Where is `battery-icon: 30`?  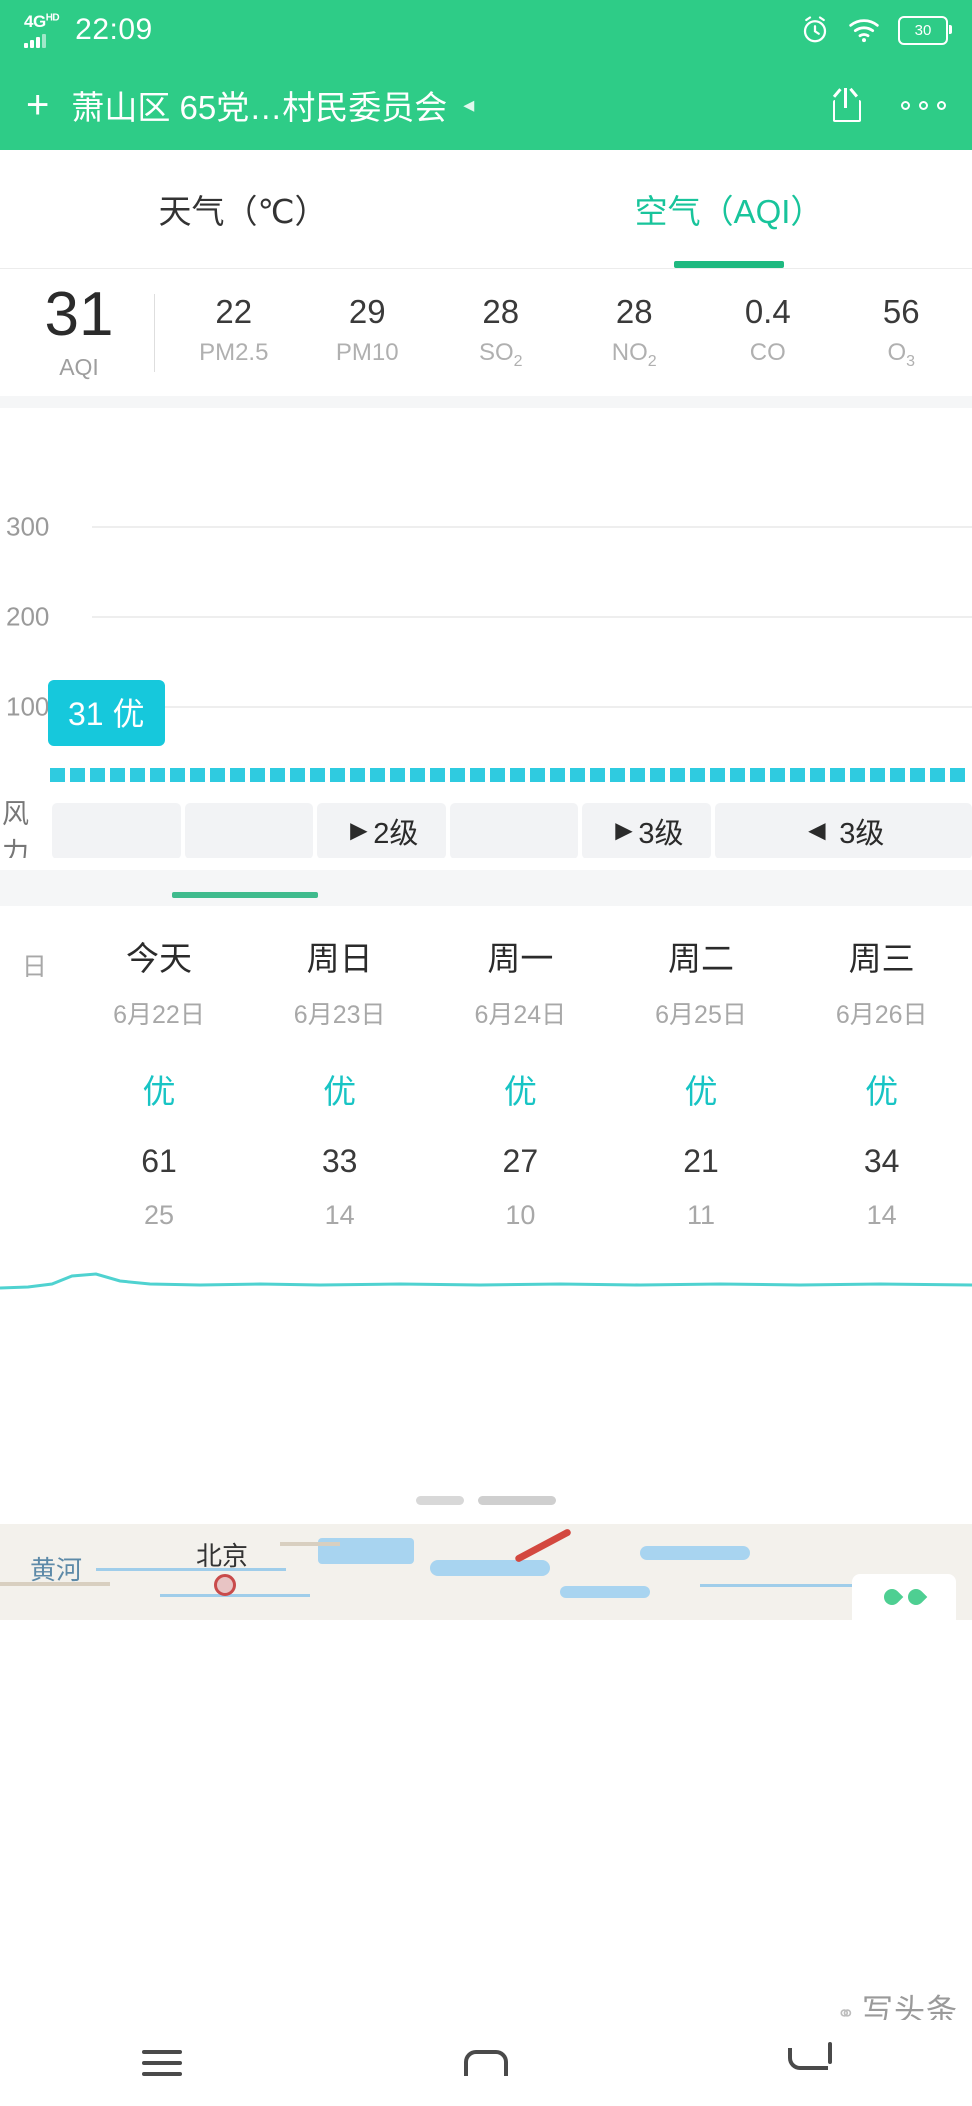 battery-icon: 30 is located at coordinates (925, 30).